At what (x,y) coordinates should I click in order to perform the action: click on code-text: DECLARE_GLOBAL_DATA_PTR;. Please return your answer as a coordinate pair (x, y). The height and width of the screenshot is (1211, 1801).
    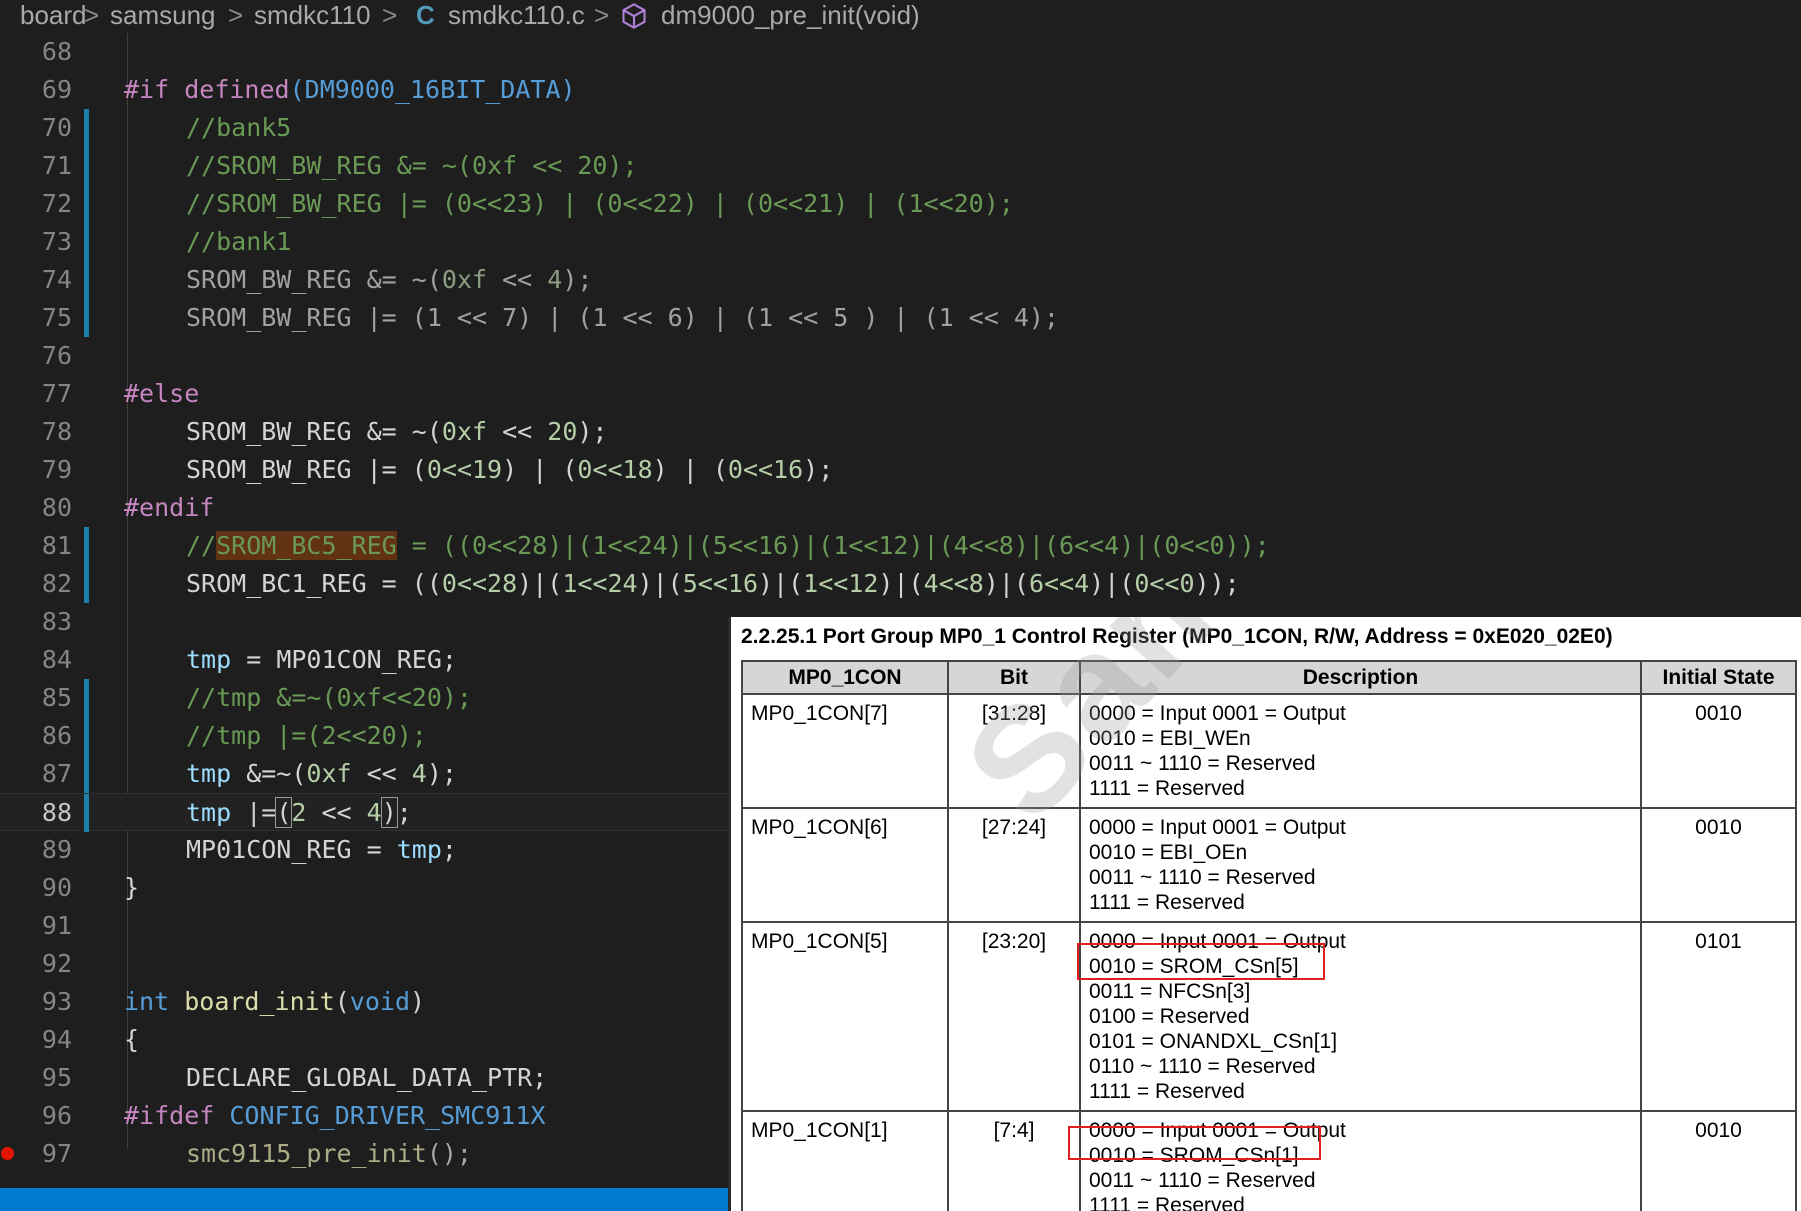
    Looking at the image, I should click on (367, 1077).